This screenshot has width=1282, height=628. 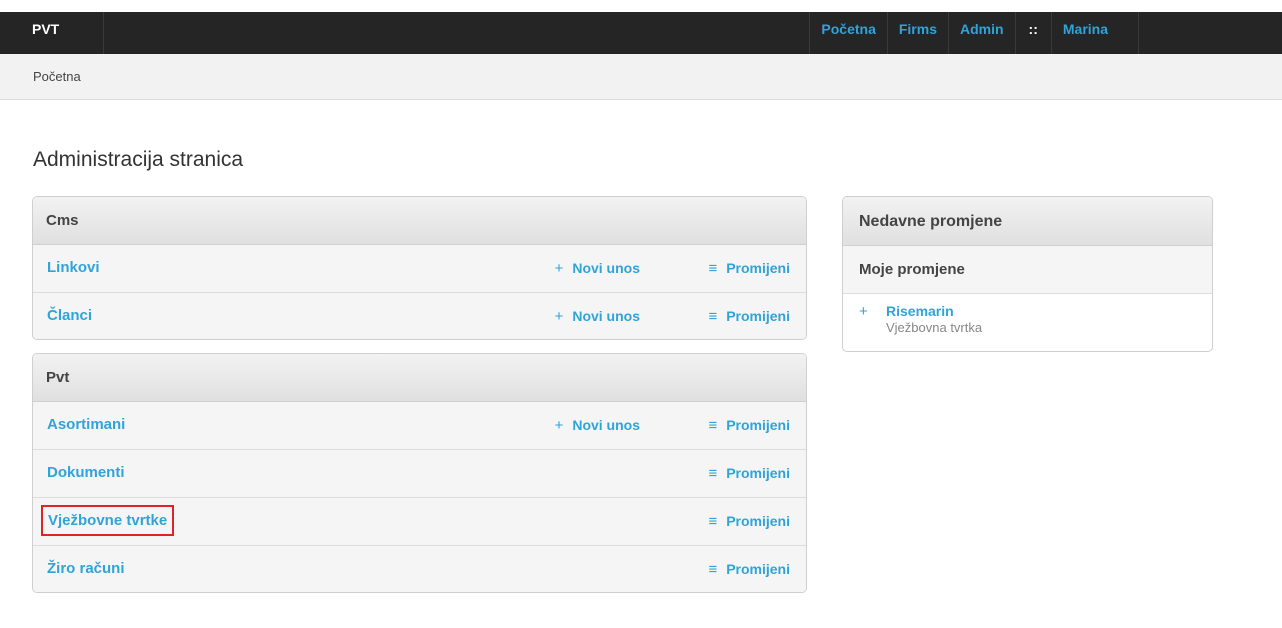 What do you see at coordinates (917, 33) in the screenshot?
I see `nav-firms: Firms` at bounding box center [917, 33].